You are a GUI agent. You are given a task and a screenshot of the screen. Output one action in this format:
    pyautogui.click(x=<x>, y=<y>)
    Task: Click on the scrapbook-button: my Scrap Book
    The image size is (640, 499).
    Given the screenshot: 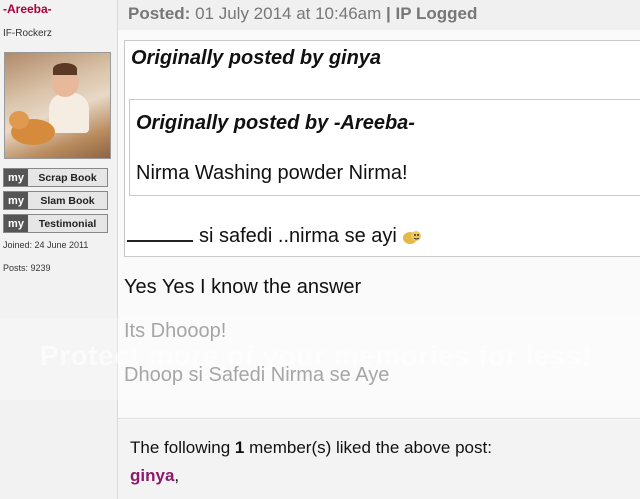 What is the action you would take?
    pyautogui.click(x=55, y=177)
    